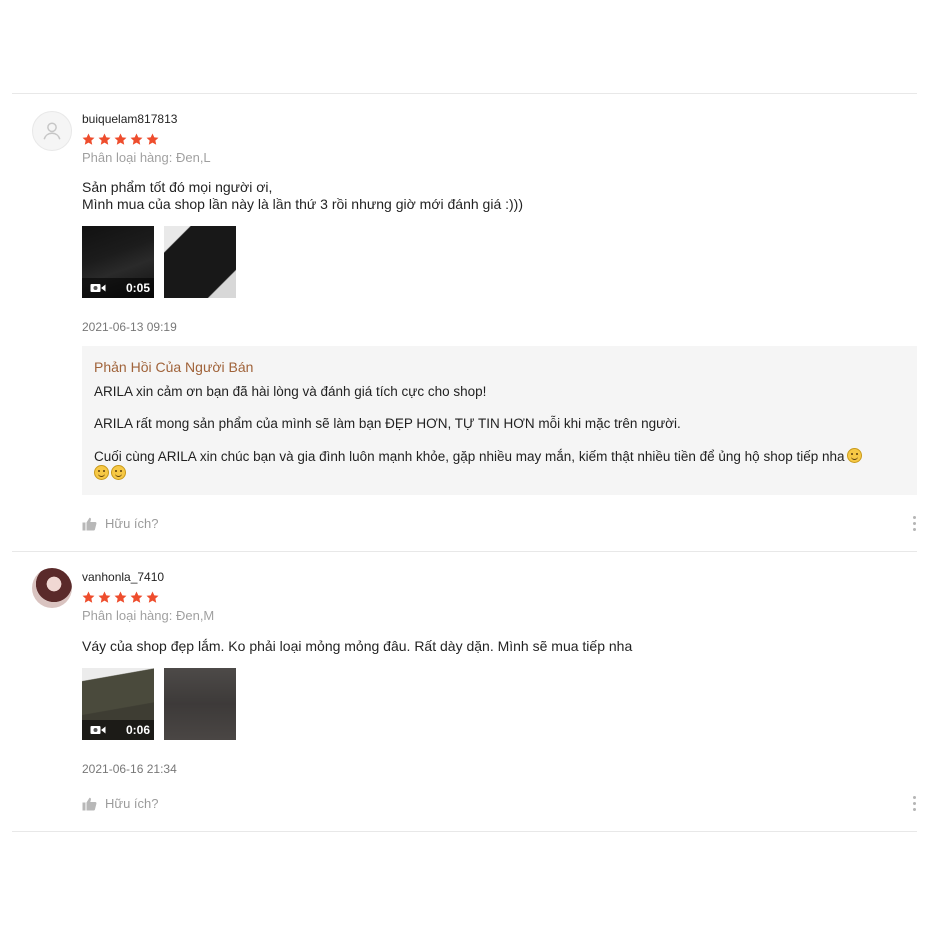 The height and width of the screenshot is (929, 929). I want to click on video-bar: 0:06, so click(118, 730).